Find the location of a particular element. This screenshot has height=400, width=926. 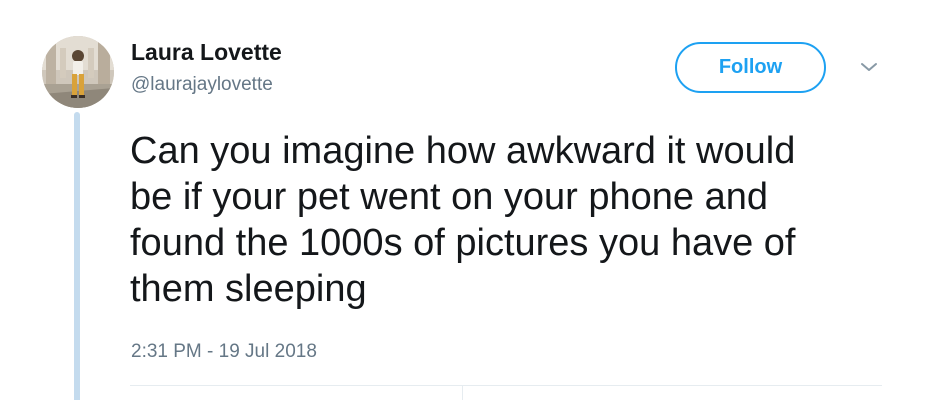

profile-photo-icon is located at coordinates (78, 72).